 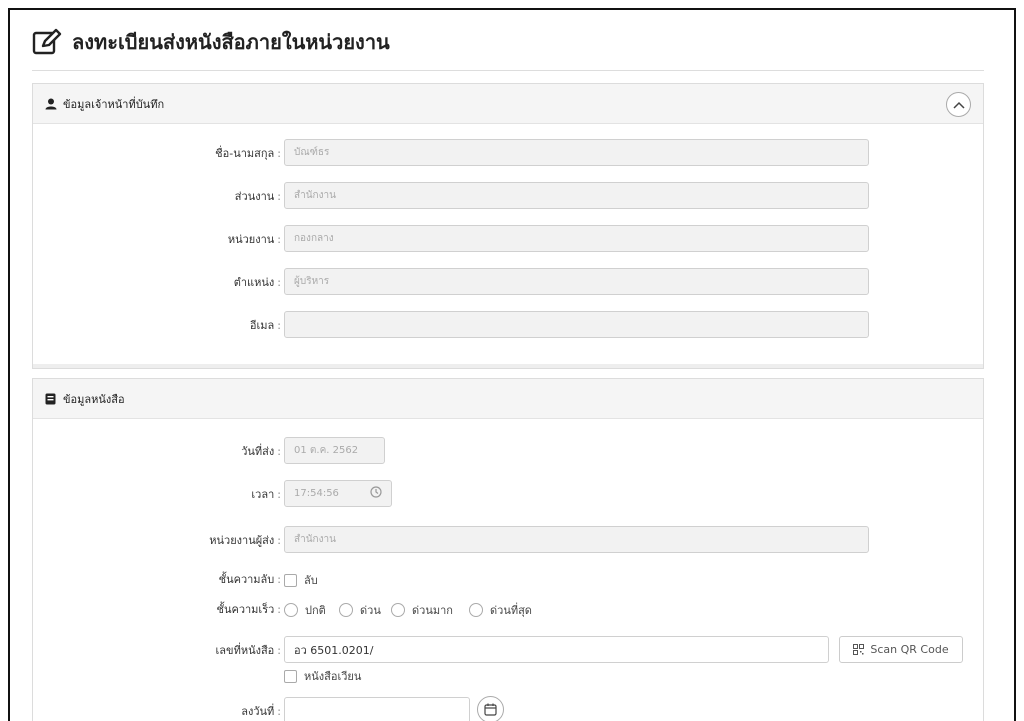 I want to click on circular-label: หนังสือเวียน, so click(x=333, y=676).